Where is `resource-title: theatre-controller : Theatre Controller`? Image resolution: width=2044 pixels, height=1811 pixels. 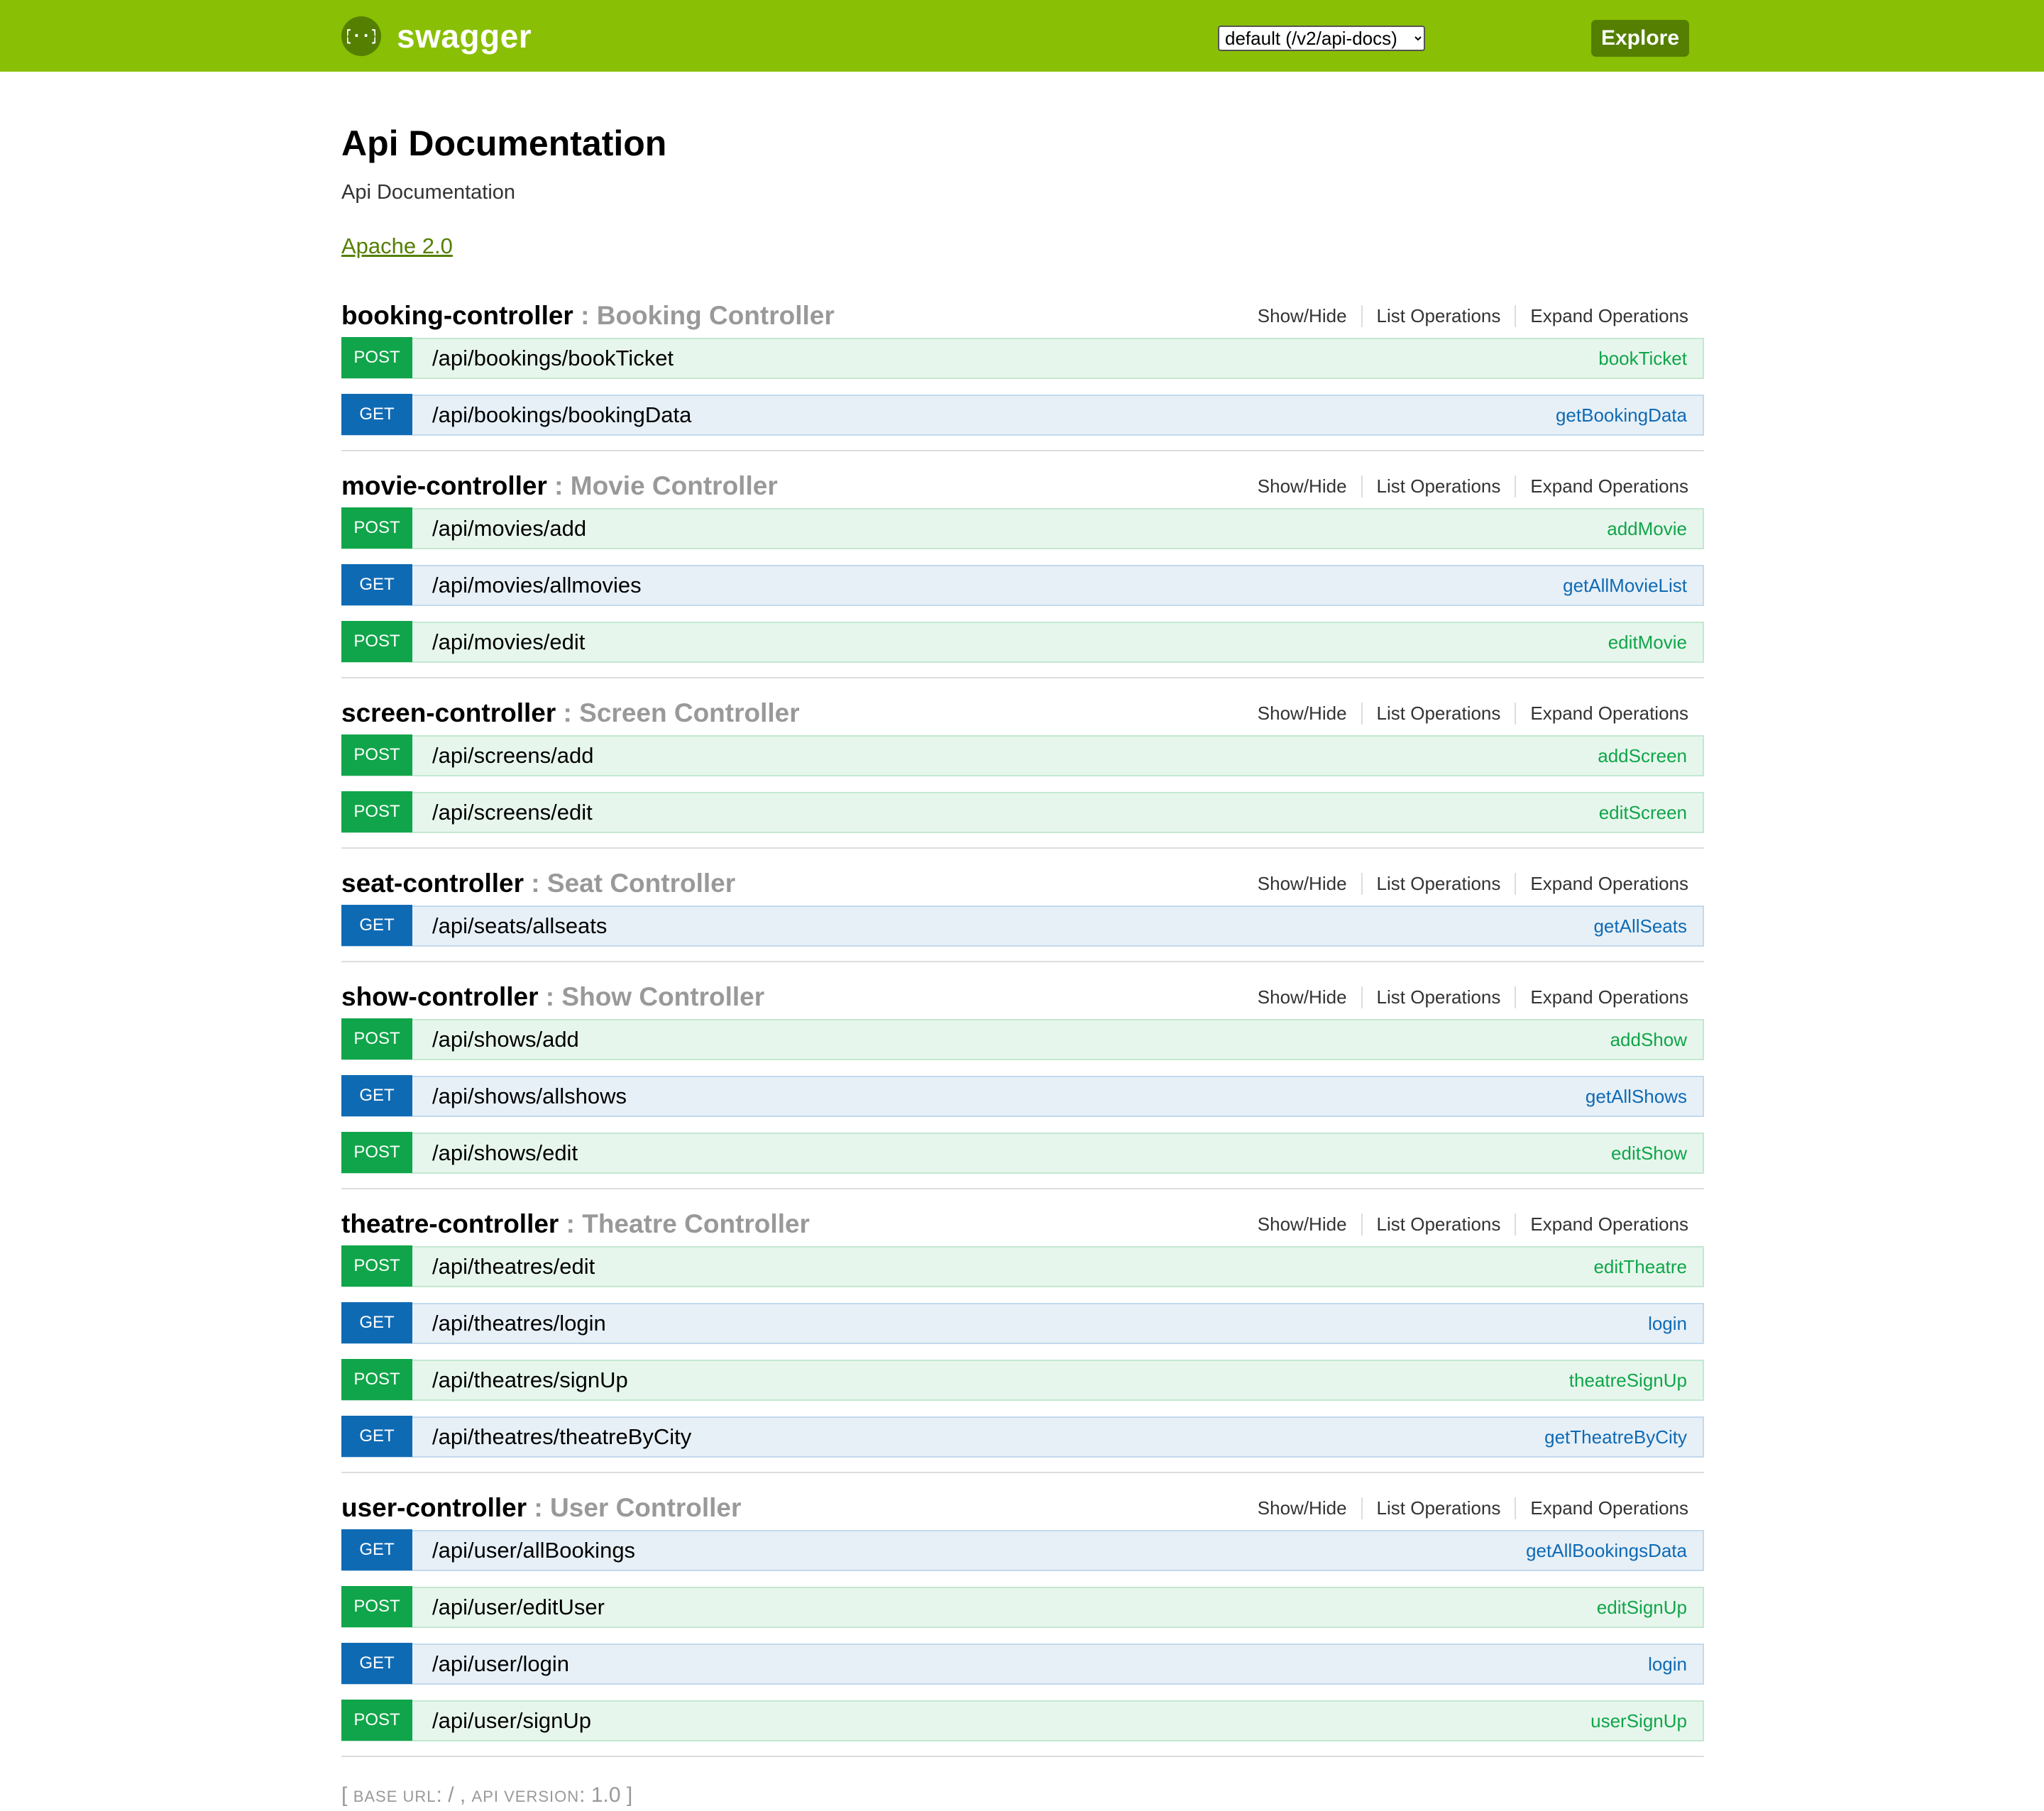
resource-title: theatre-controller : Theatre Controller is located at coordinates (575, 1224).